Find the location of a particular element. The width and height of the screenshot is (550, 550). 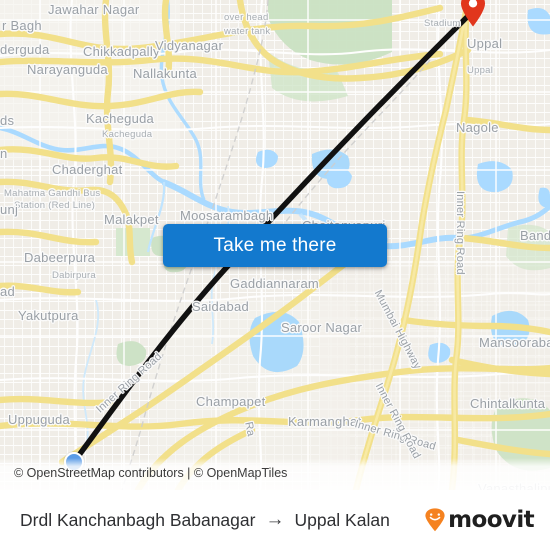

moovit-wordmark: moovit is located at coordinates (491, 519).